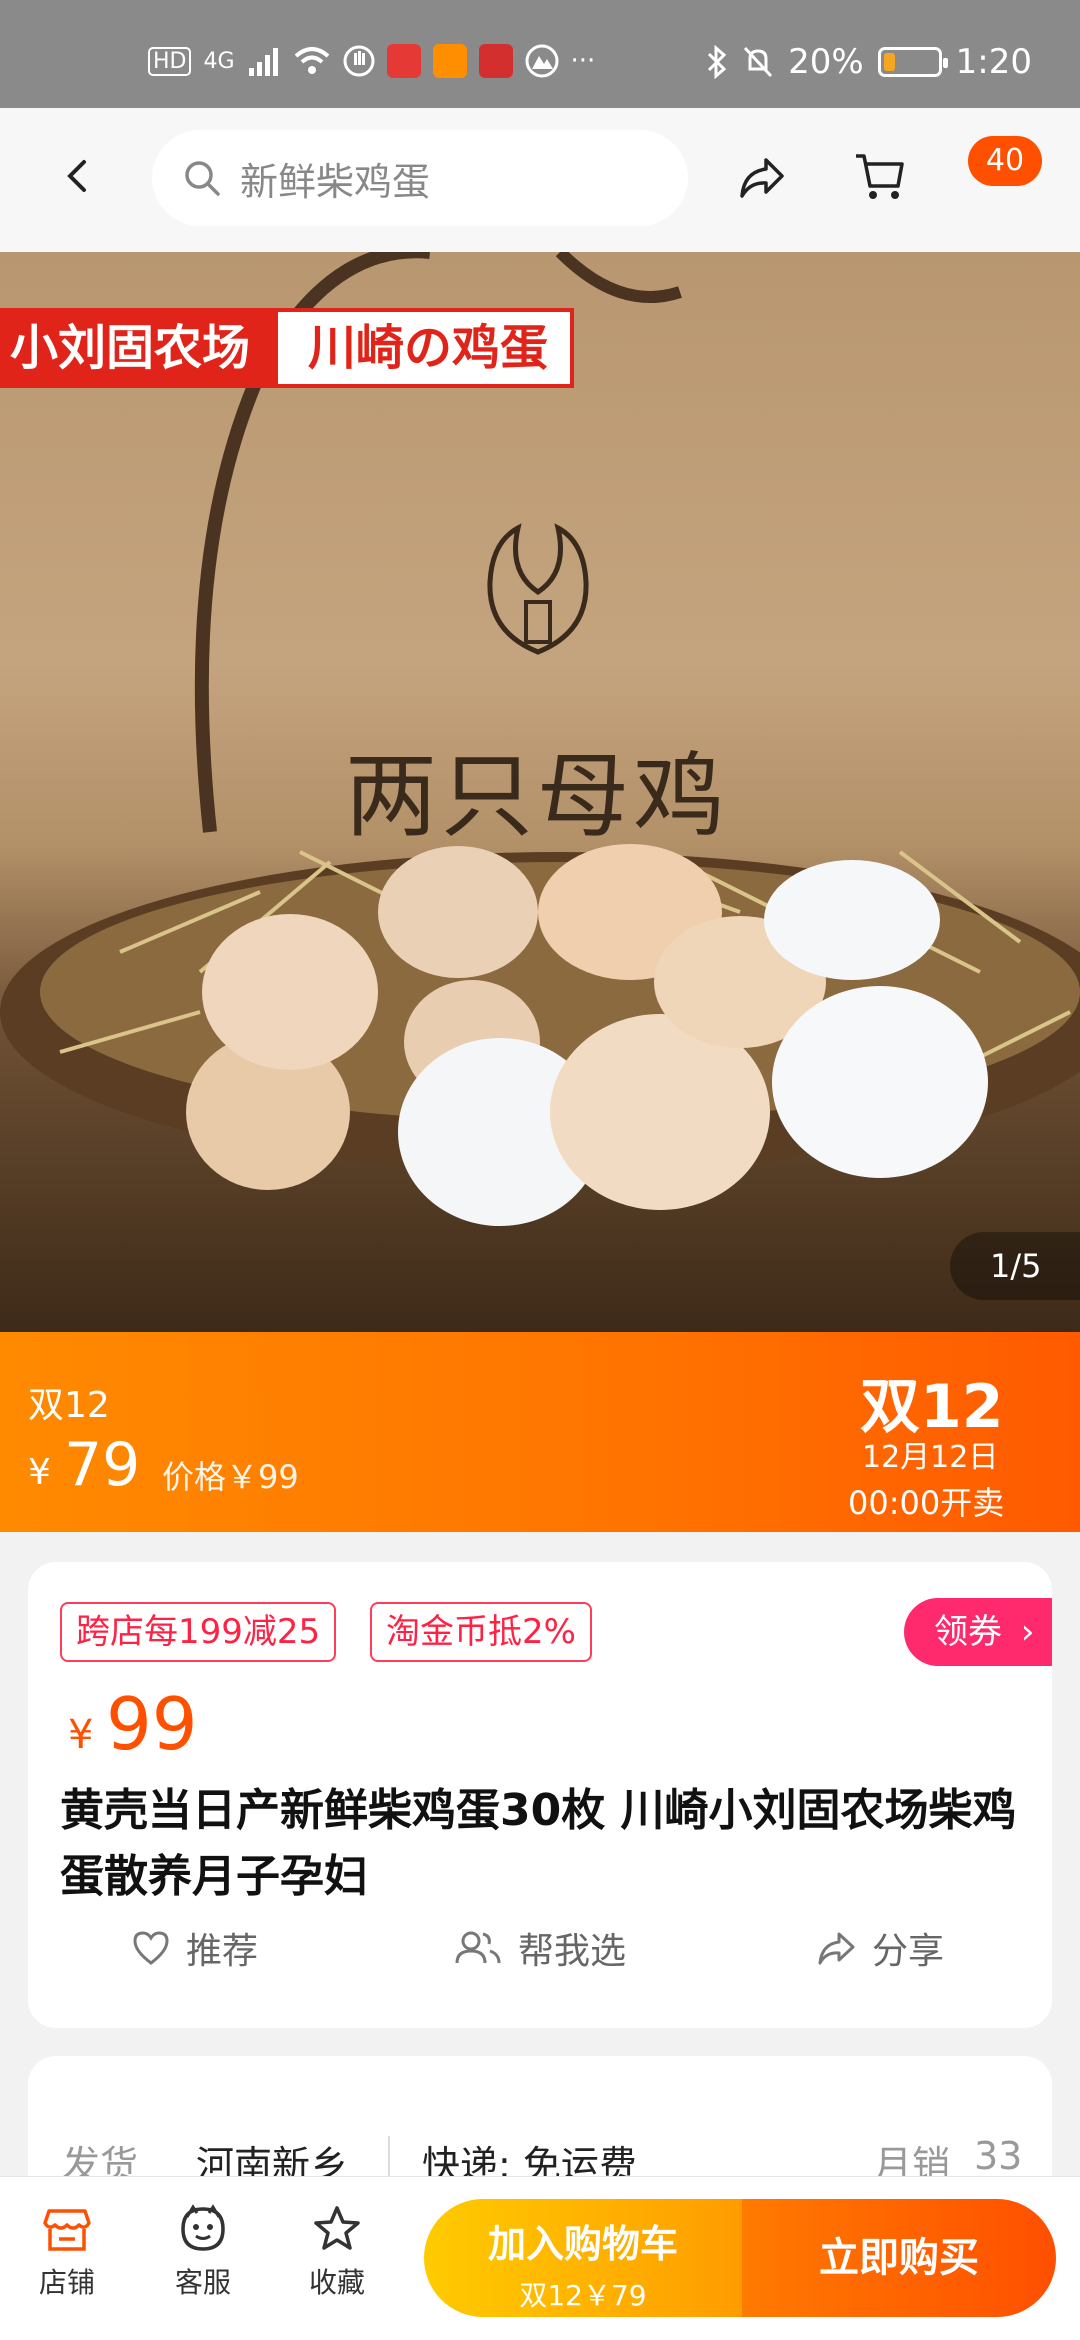 Image resolution: width=1080 pixels, height=2340 pixels. Describe the element at coordinates (998, 2156) in the screenshot. I see `monthly-sales-count: 33` at that location.